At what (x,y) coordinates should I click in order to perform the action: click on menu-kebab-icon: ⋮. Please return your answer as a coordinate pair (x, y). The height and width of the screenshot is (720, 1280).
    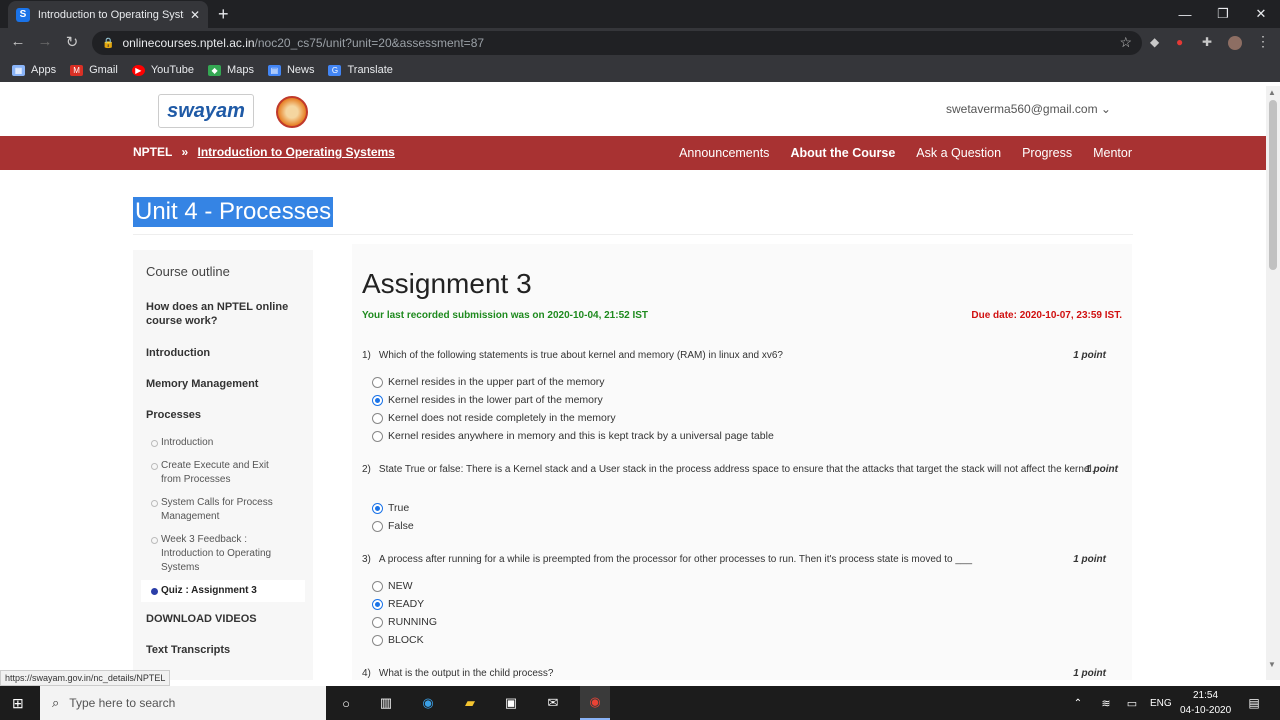
    Looking at the image, I should click on (1263, 41).